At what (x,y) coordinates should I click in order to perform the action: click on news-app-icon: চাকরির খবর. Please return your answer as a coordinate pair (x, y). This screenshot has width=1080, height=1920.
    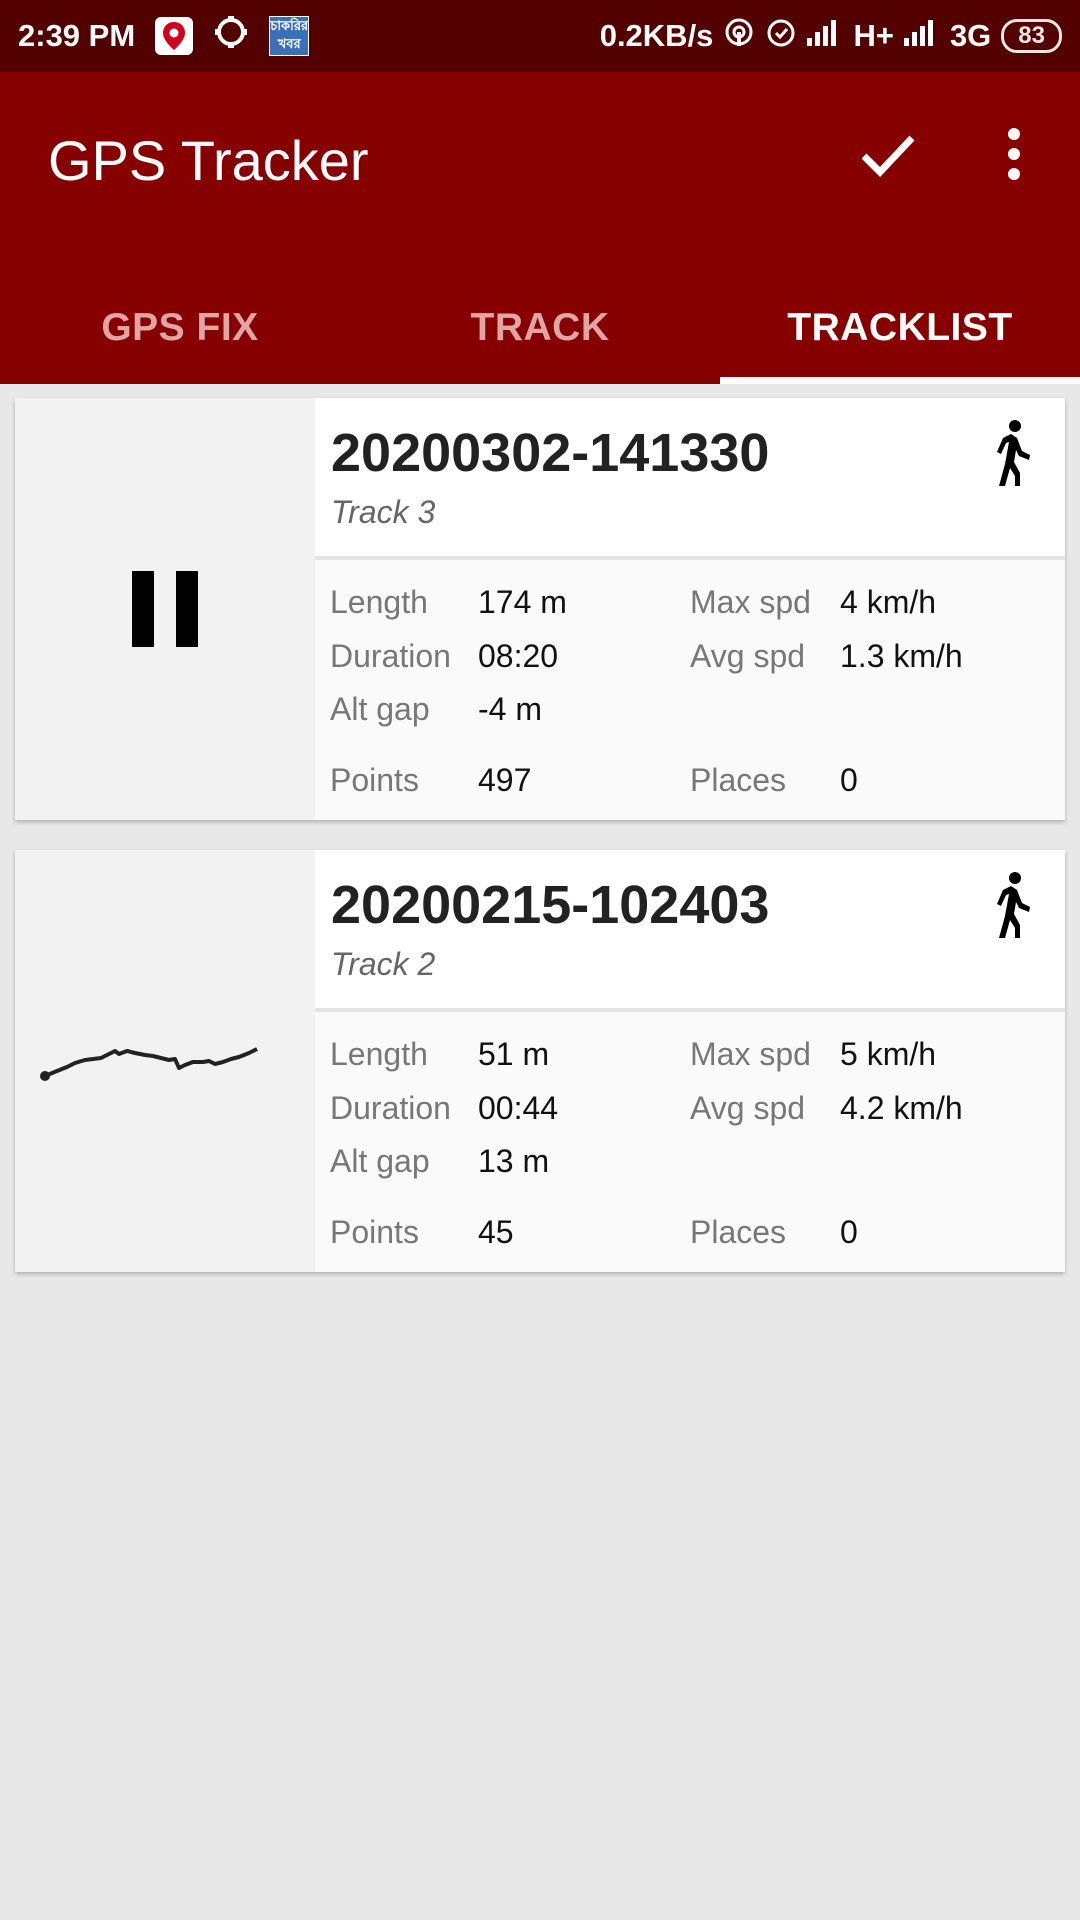
    Looking at the image, I should click on (289, 36).